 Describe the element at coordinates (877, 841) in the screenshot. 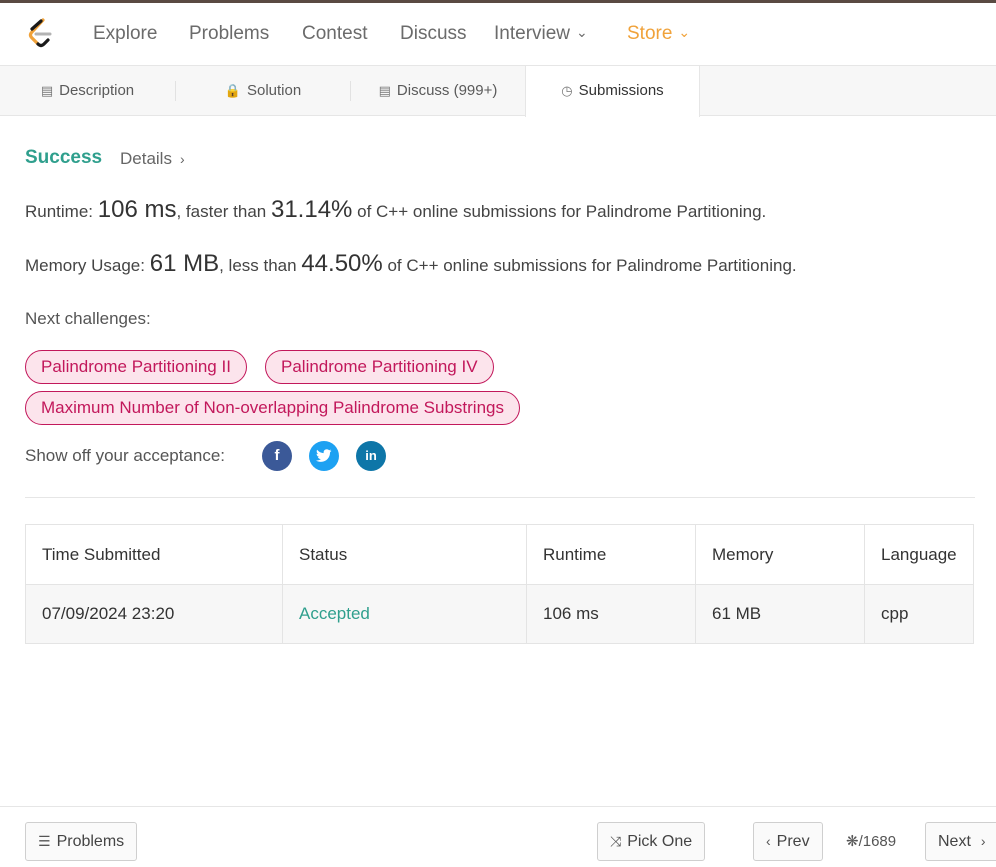

I see `counter-text: /1689` at that location.